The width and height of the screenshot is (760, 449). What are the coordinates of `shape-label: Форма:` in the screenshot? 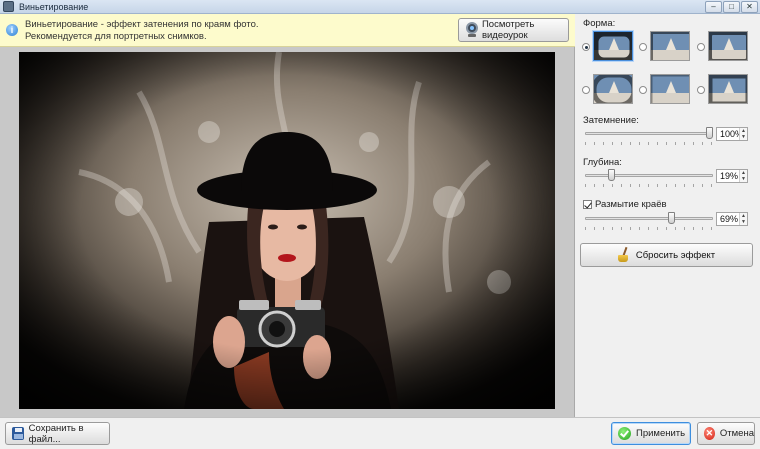 It's located at (599, 23).